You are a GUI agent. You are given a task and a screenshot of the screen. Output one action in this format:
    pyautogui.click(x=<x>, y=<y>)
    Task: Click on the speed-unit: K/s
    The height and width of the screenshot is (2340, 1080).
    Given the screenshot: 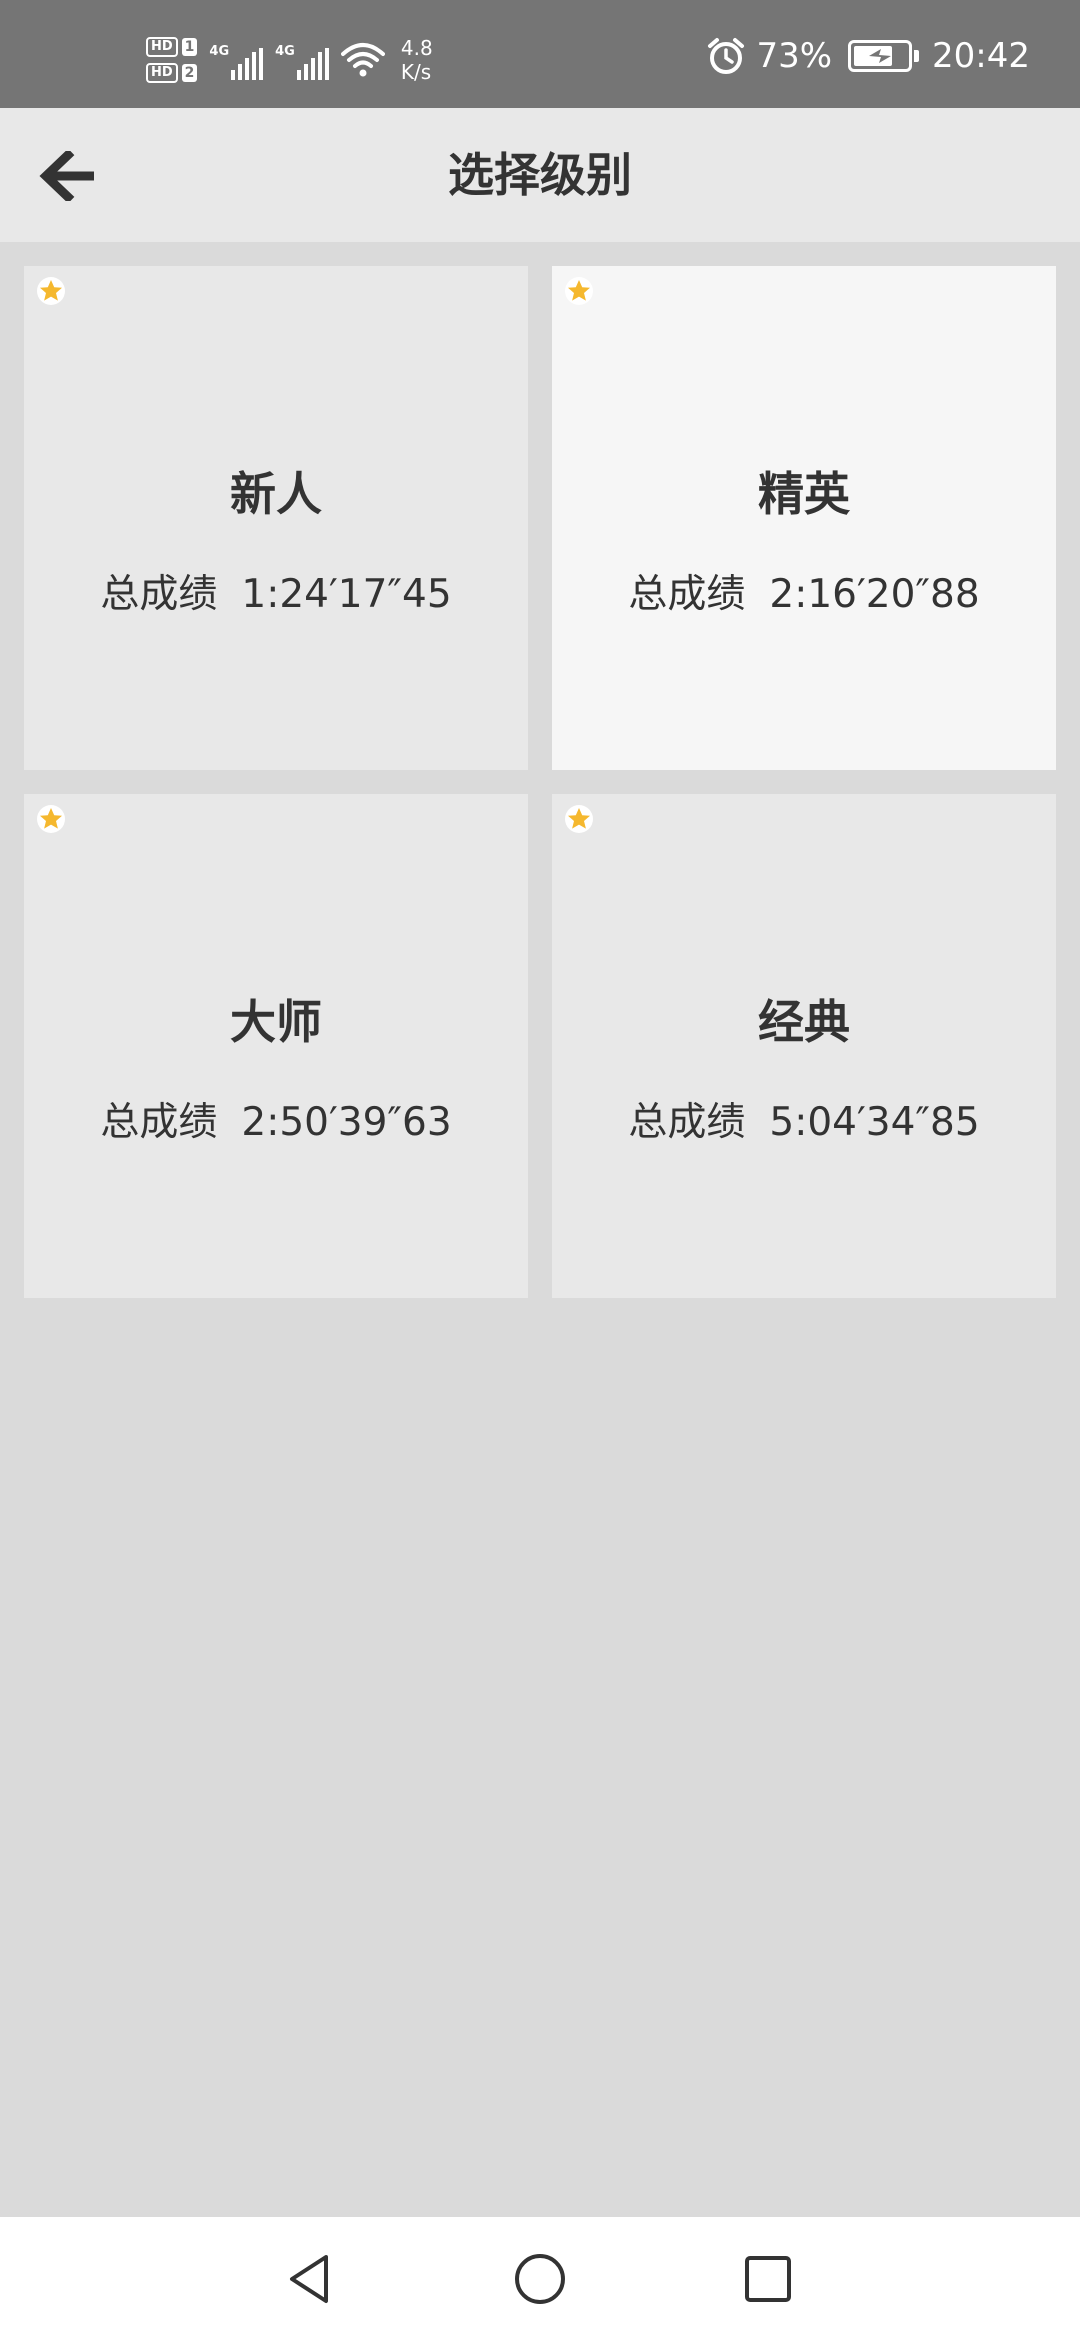 What is the action you would take?
    pyautogui.click(x=416, y=72)
    